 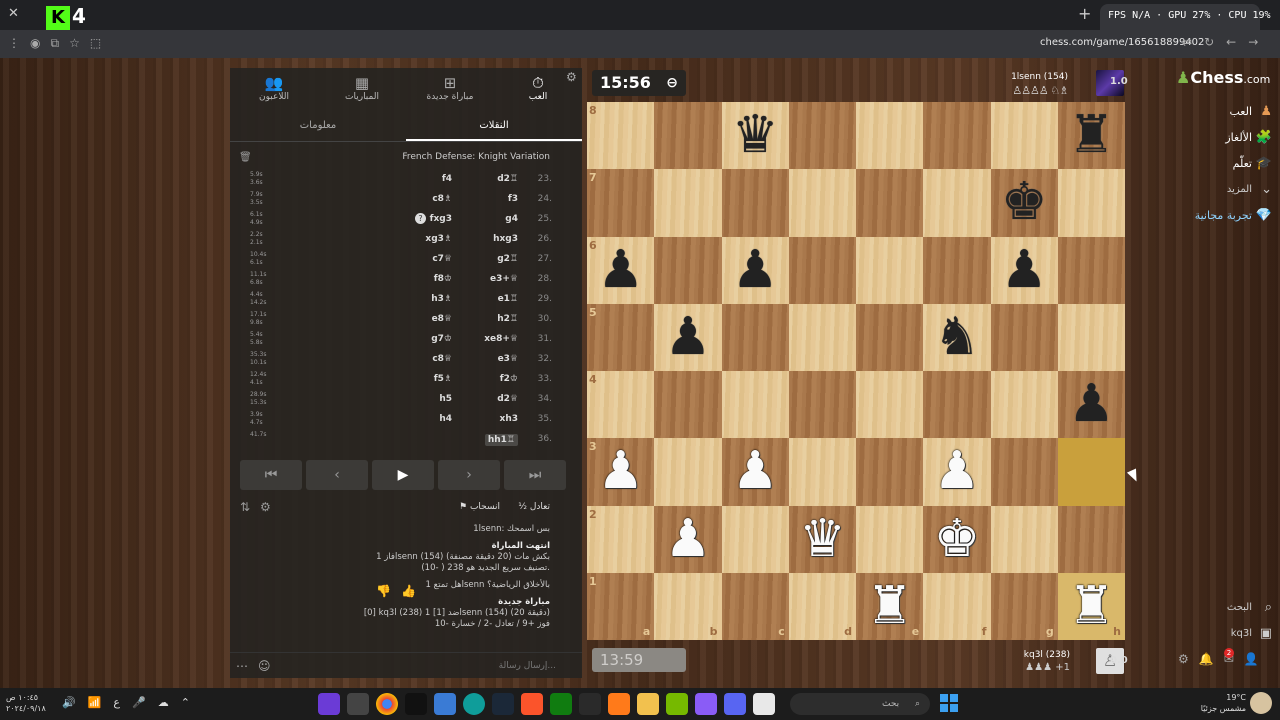 I want to click on white-move: g4, so click(x=511, y=219).